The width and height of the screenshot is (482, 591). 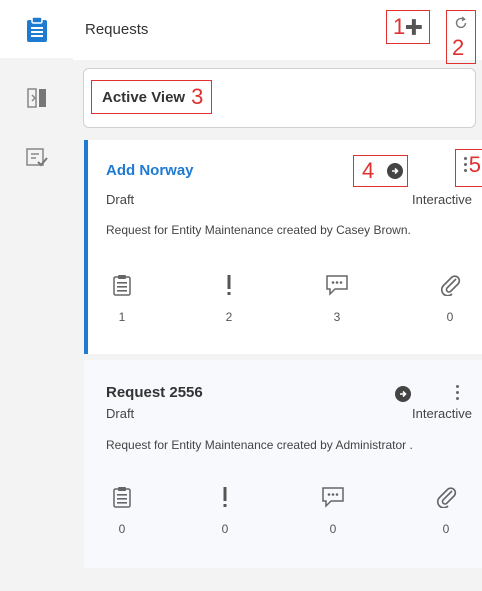 I want to click on rail-item-approvals, so click(x=36, y=158).